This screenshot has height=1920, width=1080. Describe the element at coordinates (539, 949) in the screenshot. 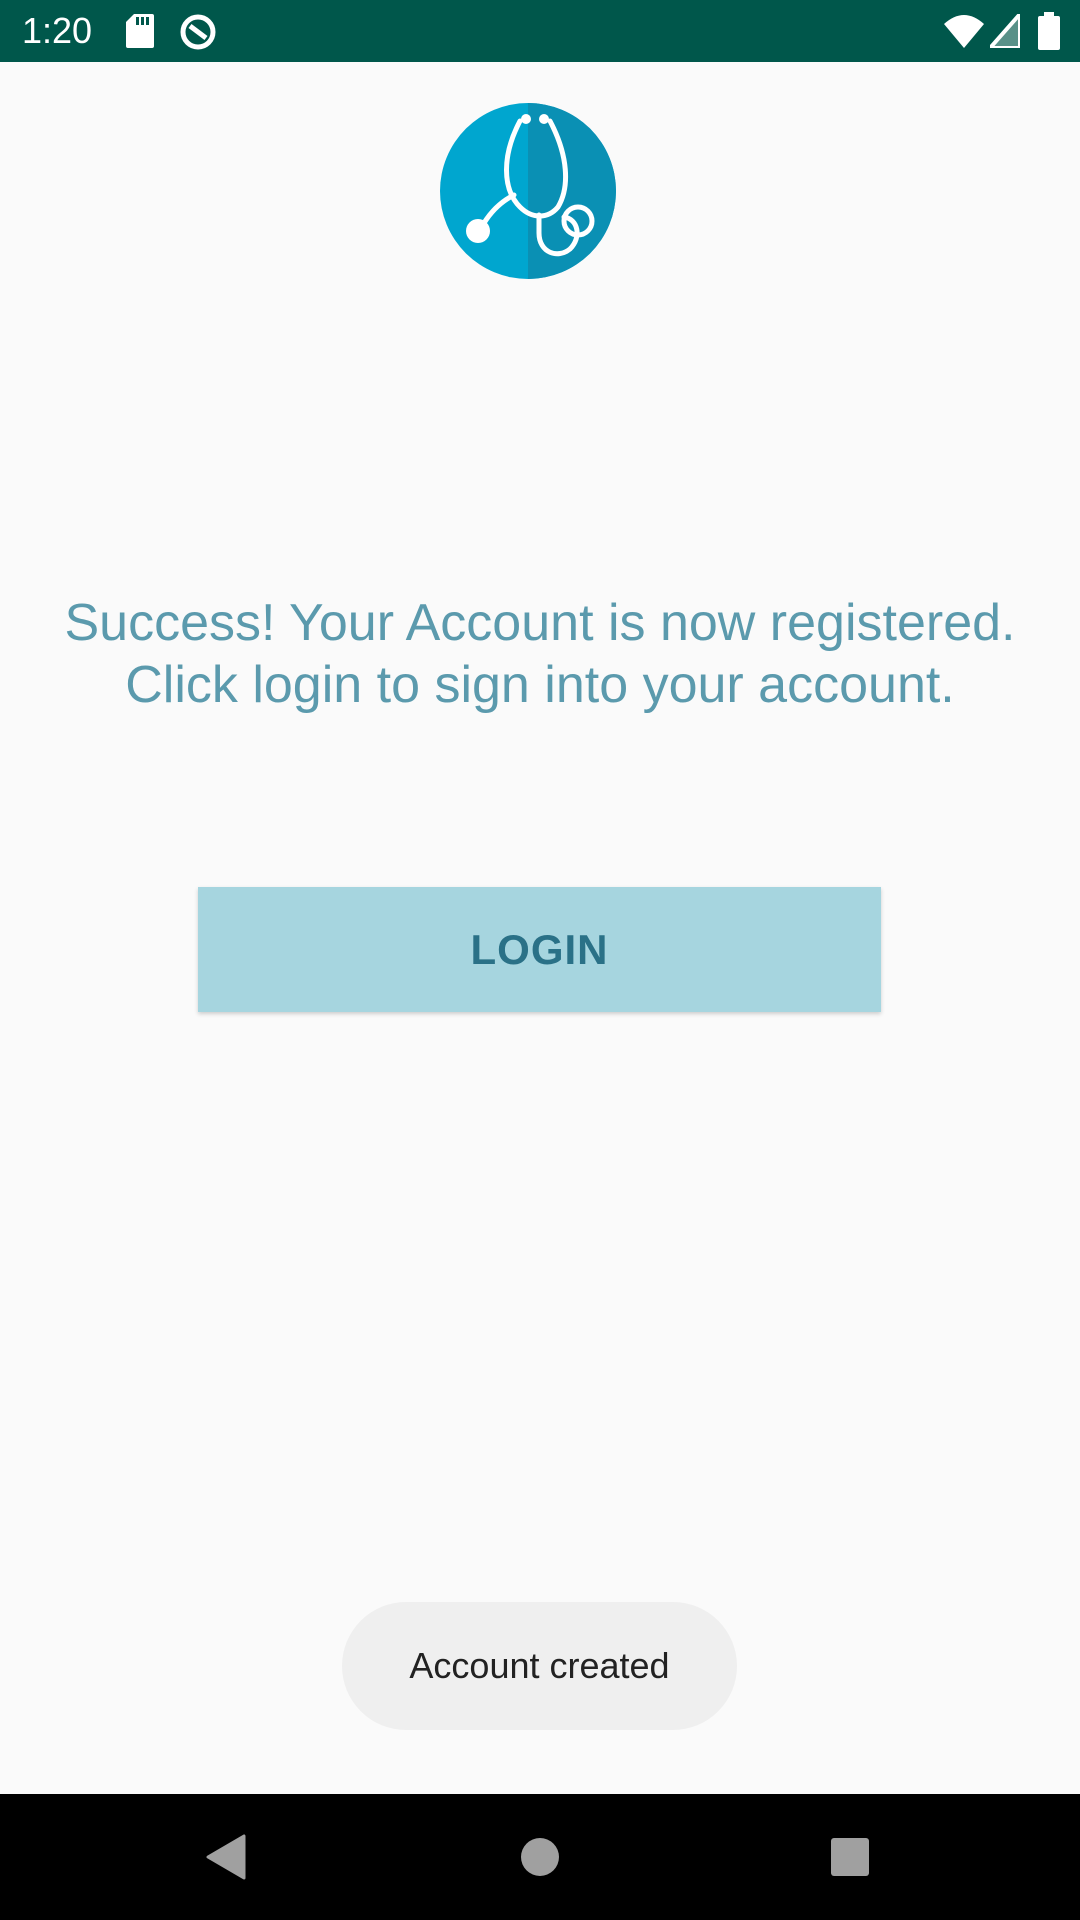

I see `login-button: LOGIN` at that location.